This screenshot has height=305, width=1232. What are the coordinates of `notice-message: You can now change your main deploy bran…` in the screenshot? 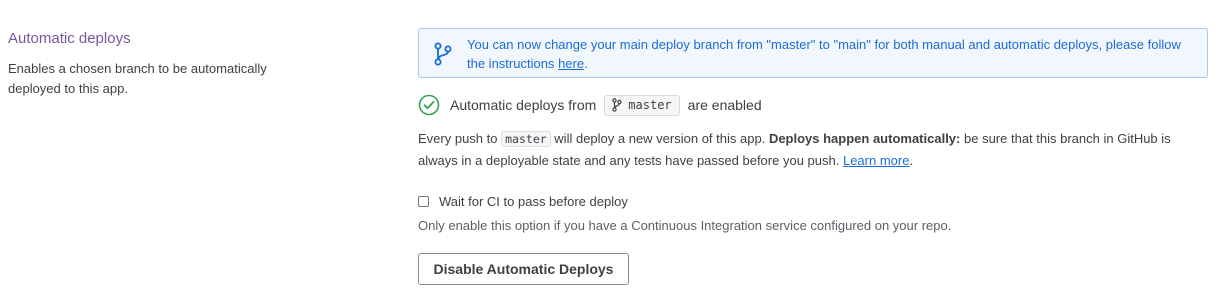 It's located at (831, 54).